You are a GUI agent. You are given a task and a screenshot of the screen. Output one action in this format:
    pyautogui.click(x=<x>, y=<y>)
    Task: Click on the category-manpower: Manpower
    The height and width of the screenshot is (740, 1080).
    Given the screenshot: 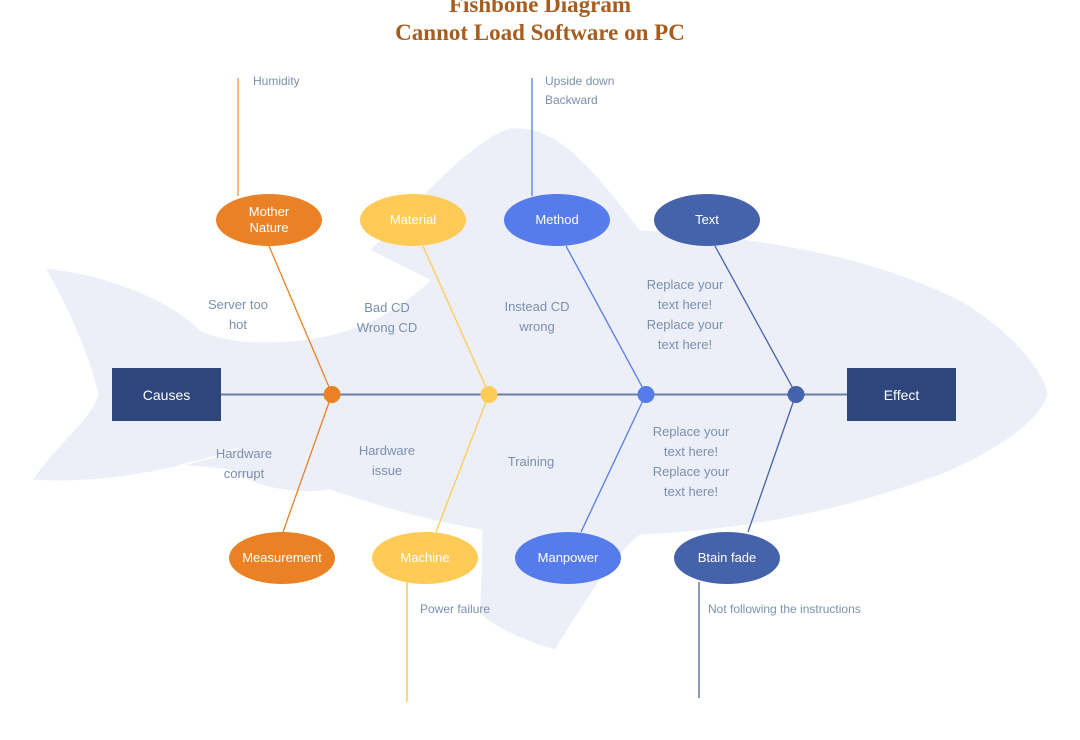 What is the action you would take?
    pyautogui.click(x=568, y=558)
    